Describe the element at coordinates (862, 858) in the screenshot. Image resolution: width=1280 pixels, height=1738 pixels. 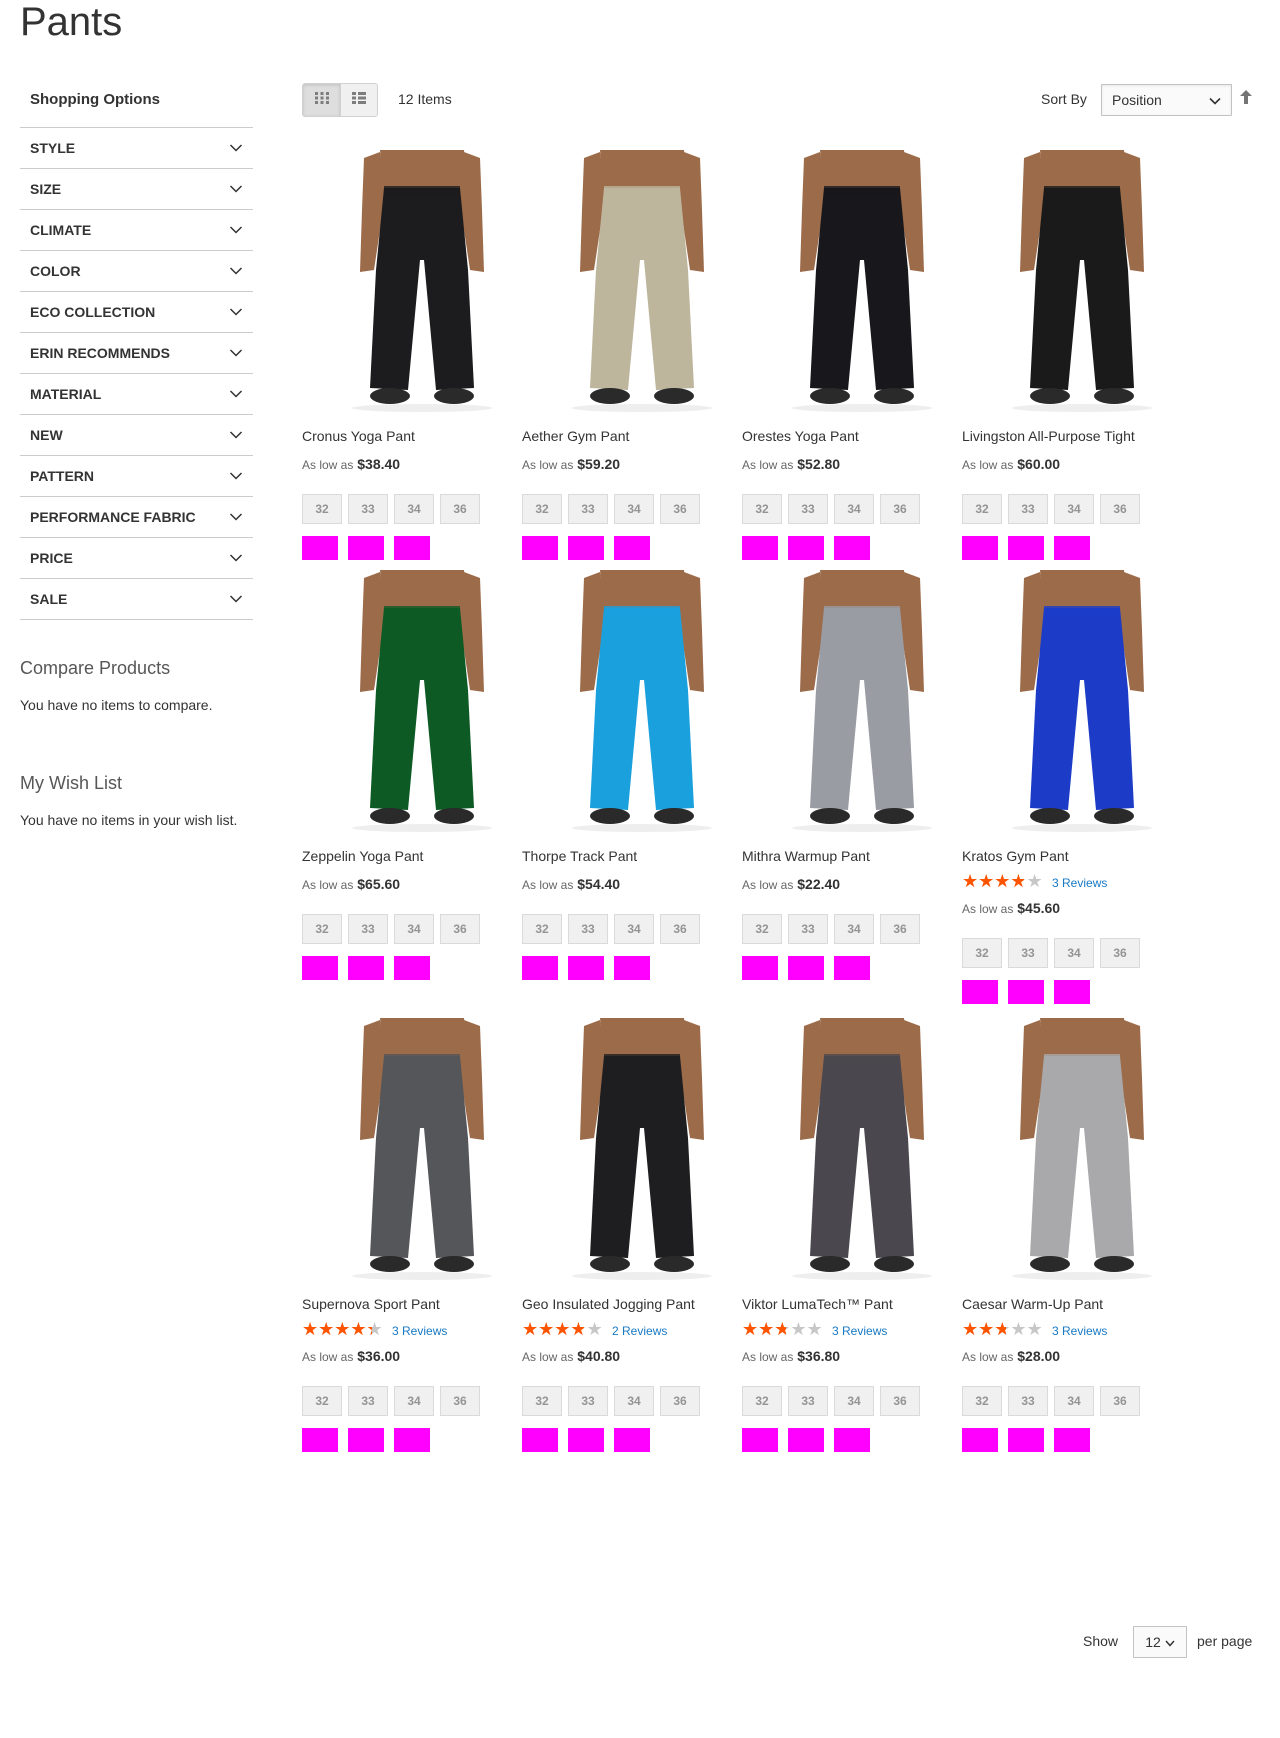
I see `product-name-link: Mithra Warmup Pant` at that location.